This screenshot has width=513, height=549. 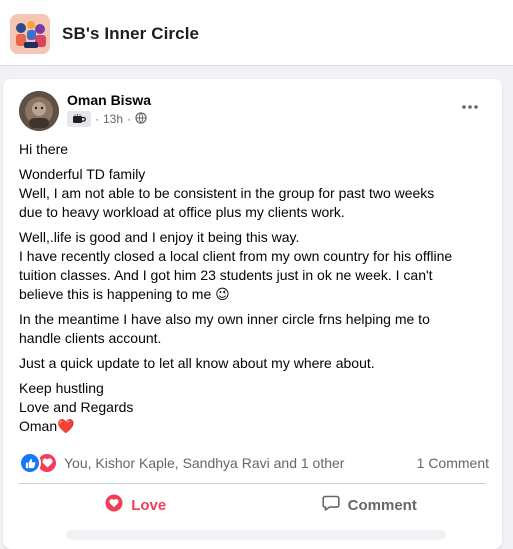 I want to click on post-line: Keep hustling, so click(x=61, y=388).